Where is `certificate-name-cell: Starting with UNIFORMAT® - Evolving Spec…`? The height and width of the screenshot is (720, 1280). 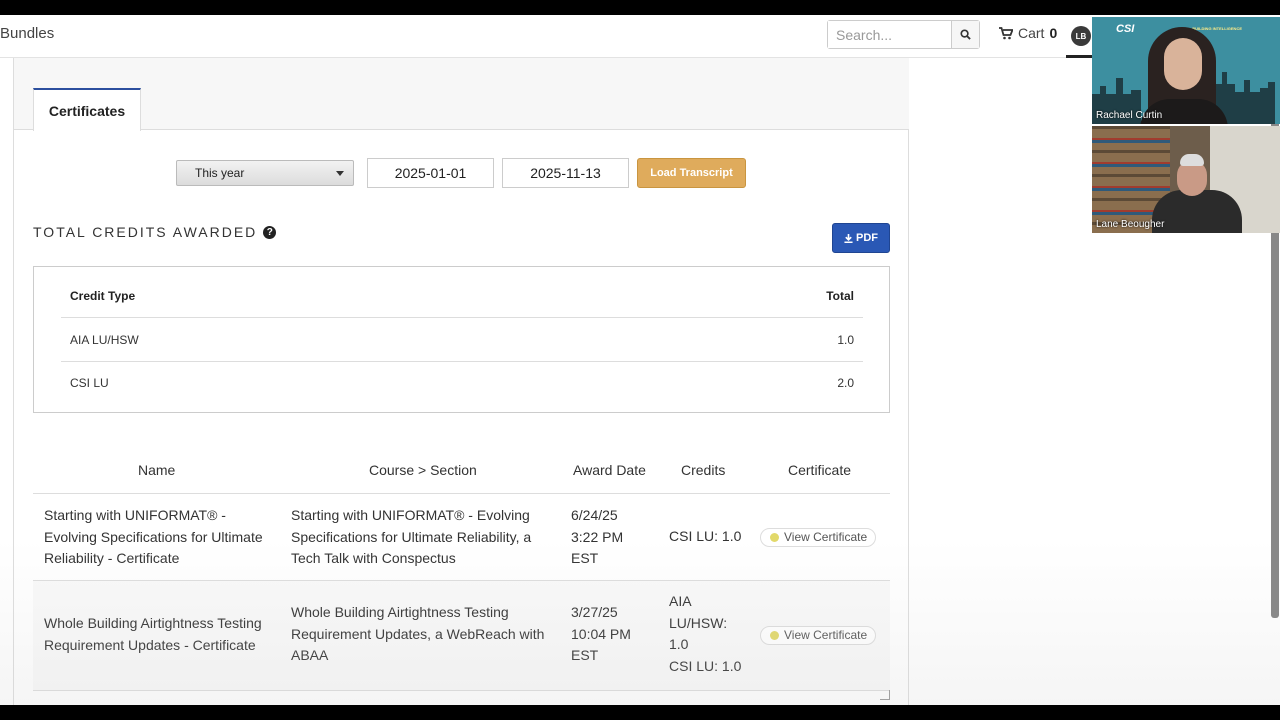 certificate-name-cell: Starting with UNIFORMAT® - Evolving Spec… is located at coordinates (153, 536).